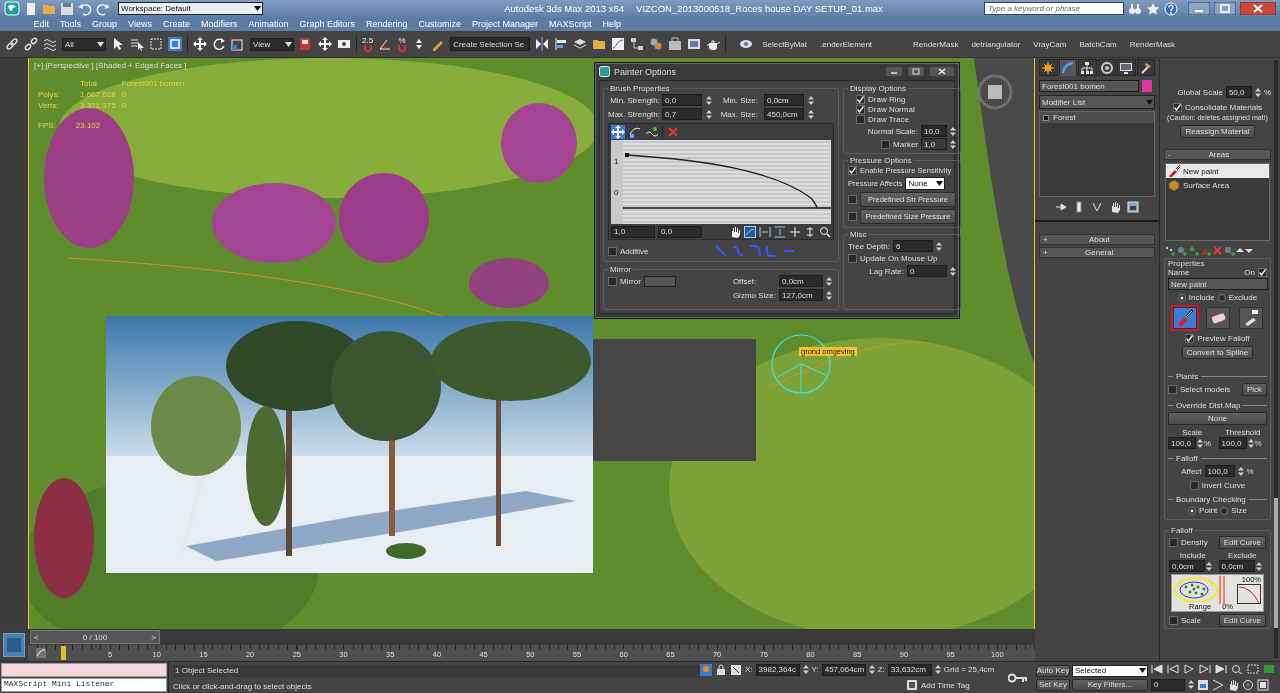 The image size is (1280, 693). What do you see at coordinates (570, 24) in the screenshot?
I see `menu-item: MAXScript` at bounding box center [570, 24].